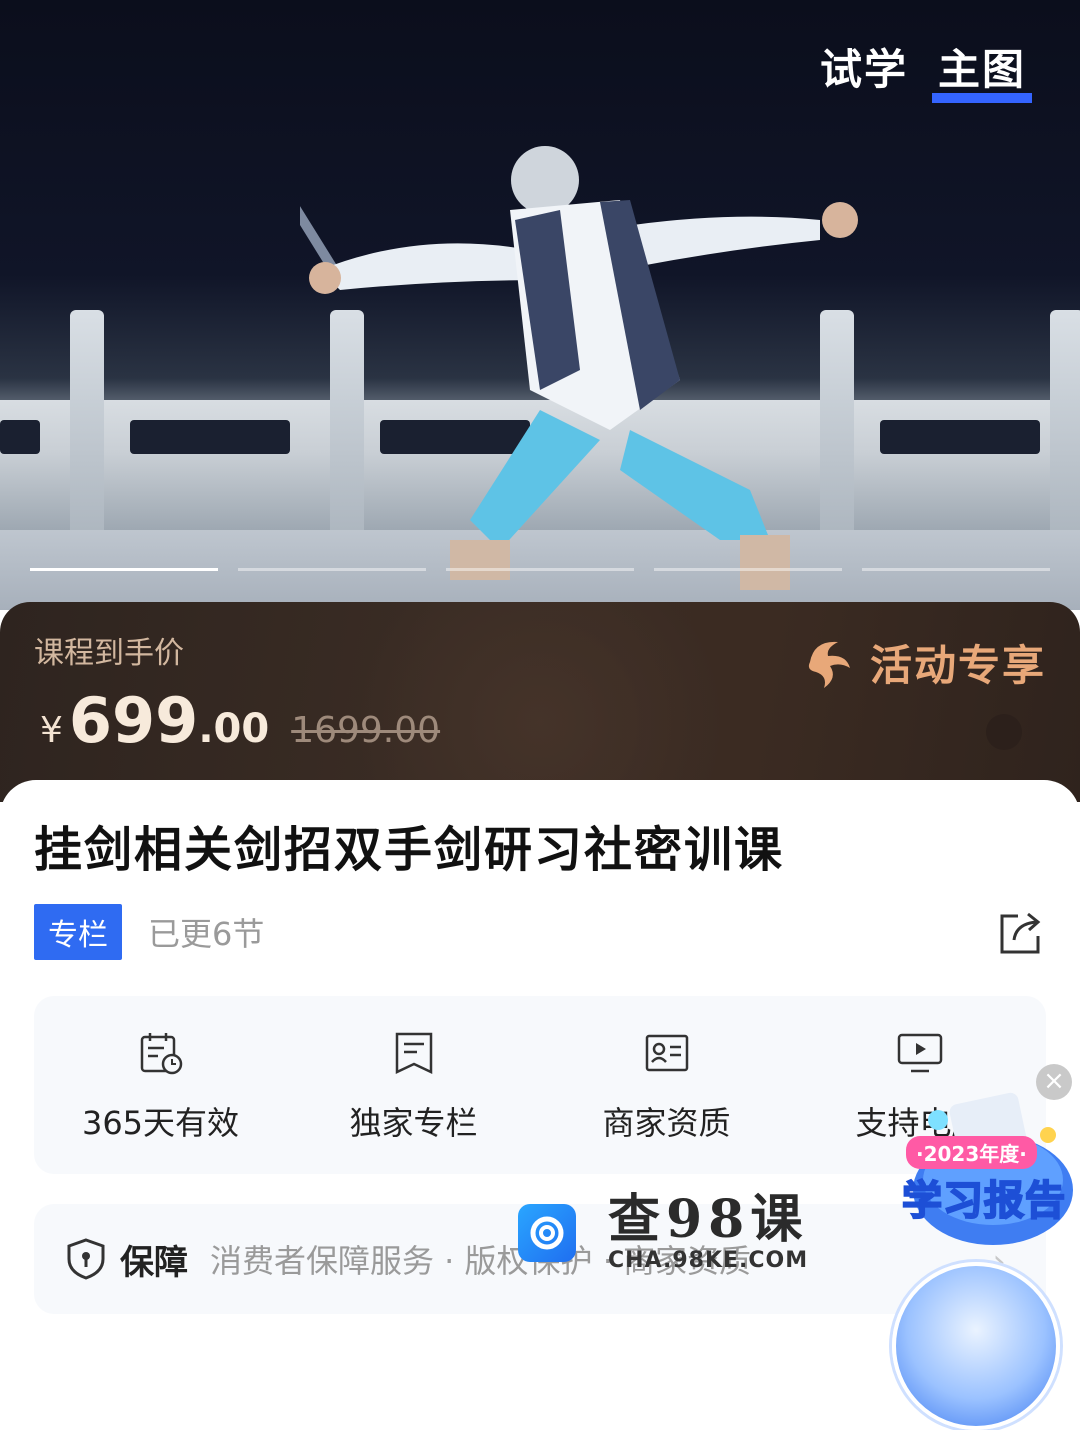  What do you see at coordinates (666, 1085) in the screenshot?
I see `feature-merchant: 商家资质` at bounding box center [666, 1085].